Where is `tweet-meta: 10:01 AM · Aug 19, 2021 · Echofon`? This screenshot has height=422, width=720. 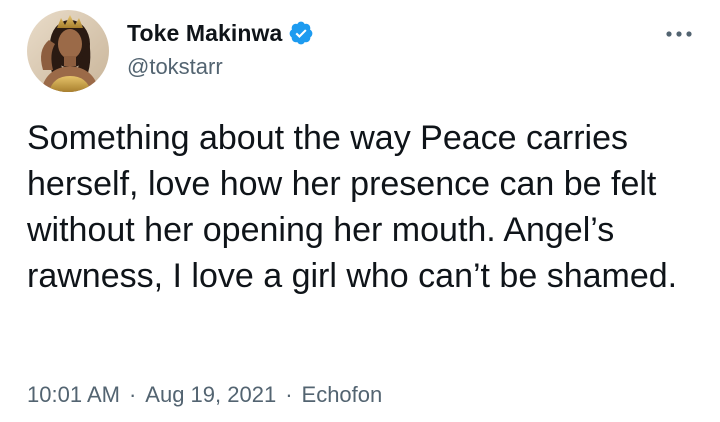
tweet-meta: 10:01 AM · Aug 19, 2021 · Echofon is located at coordinates (204, 395).